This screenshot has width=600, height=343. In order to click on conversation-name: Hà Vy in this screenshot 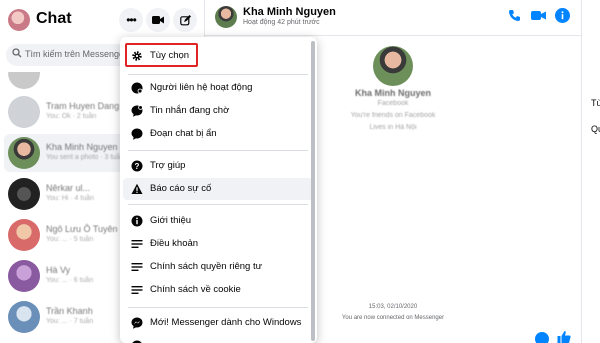, I will do `click(58, 270)`.